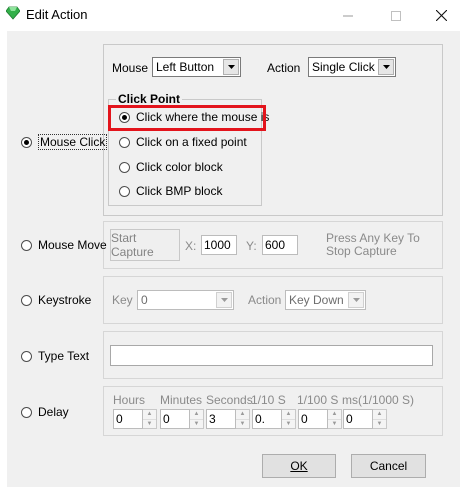  I want to click on delay-hours-value: 0, so click(119, 419).